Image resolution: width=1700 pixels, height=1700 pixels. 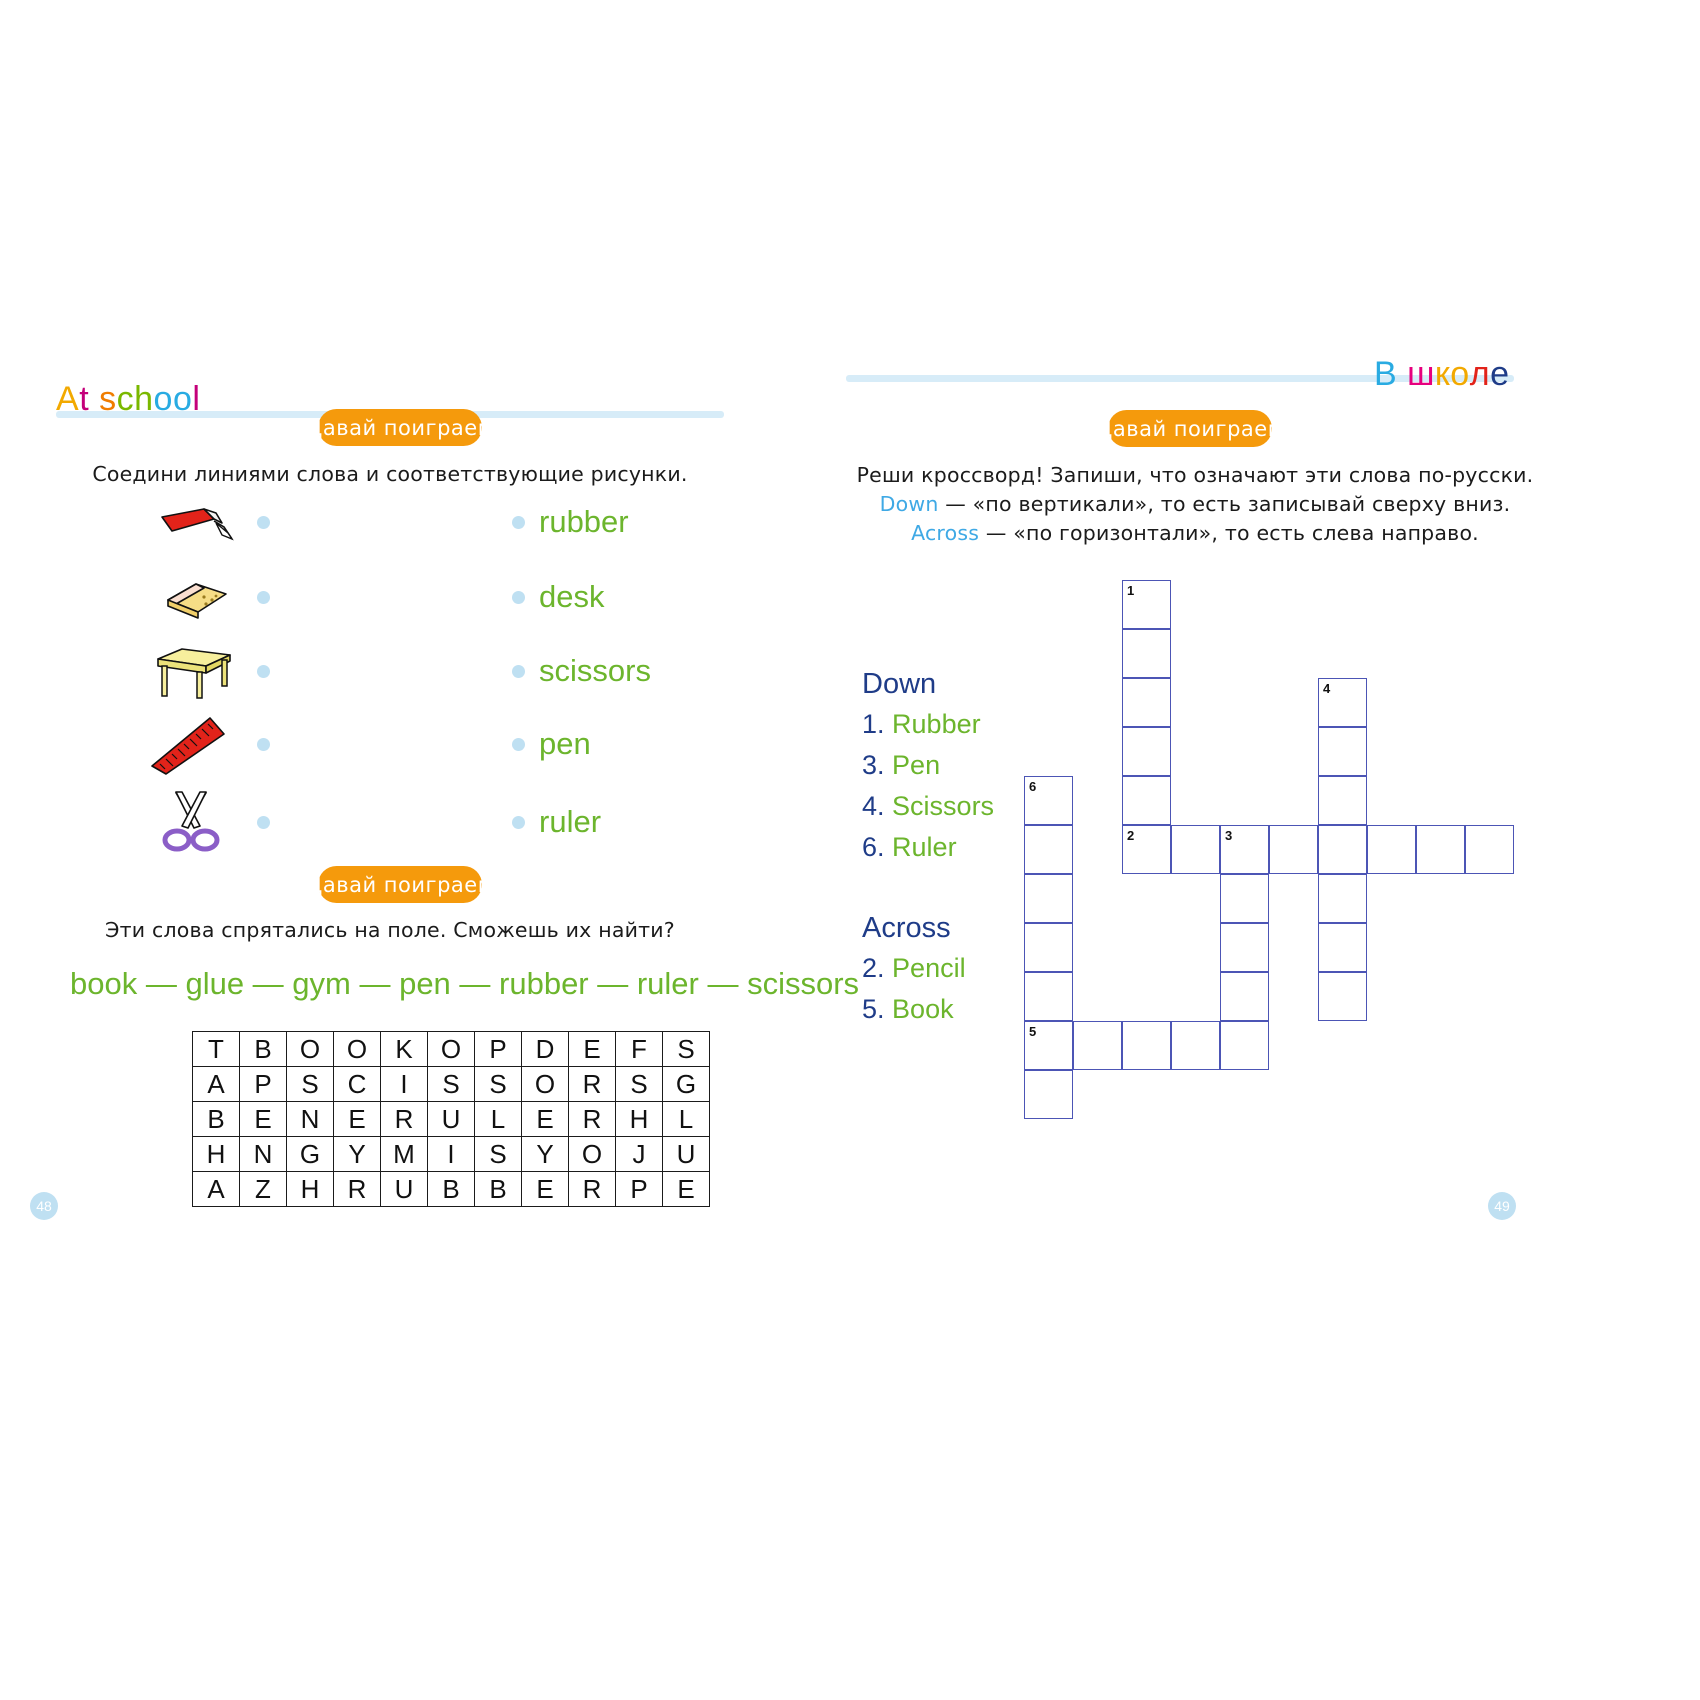 I want to click on crossword-number: 4, so click(x=1327, y=688).